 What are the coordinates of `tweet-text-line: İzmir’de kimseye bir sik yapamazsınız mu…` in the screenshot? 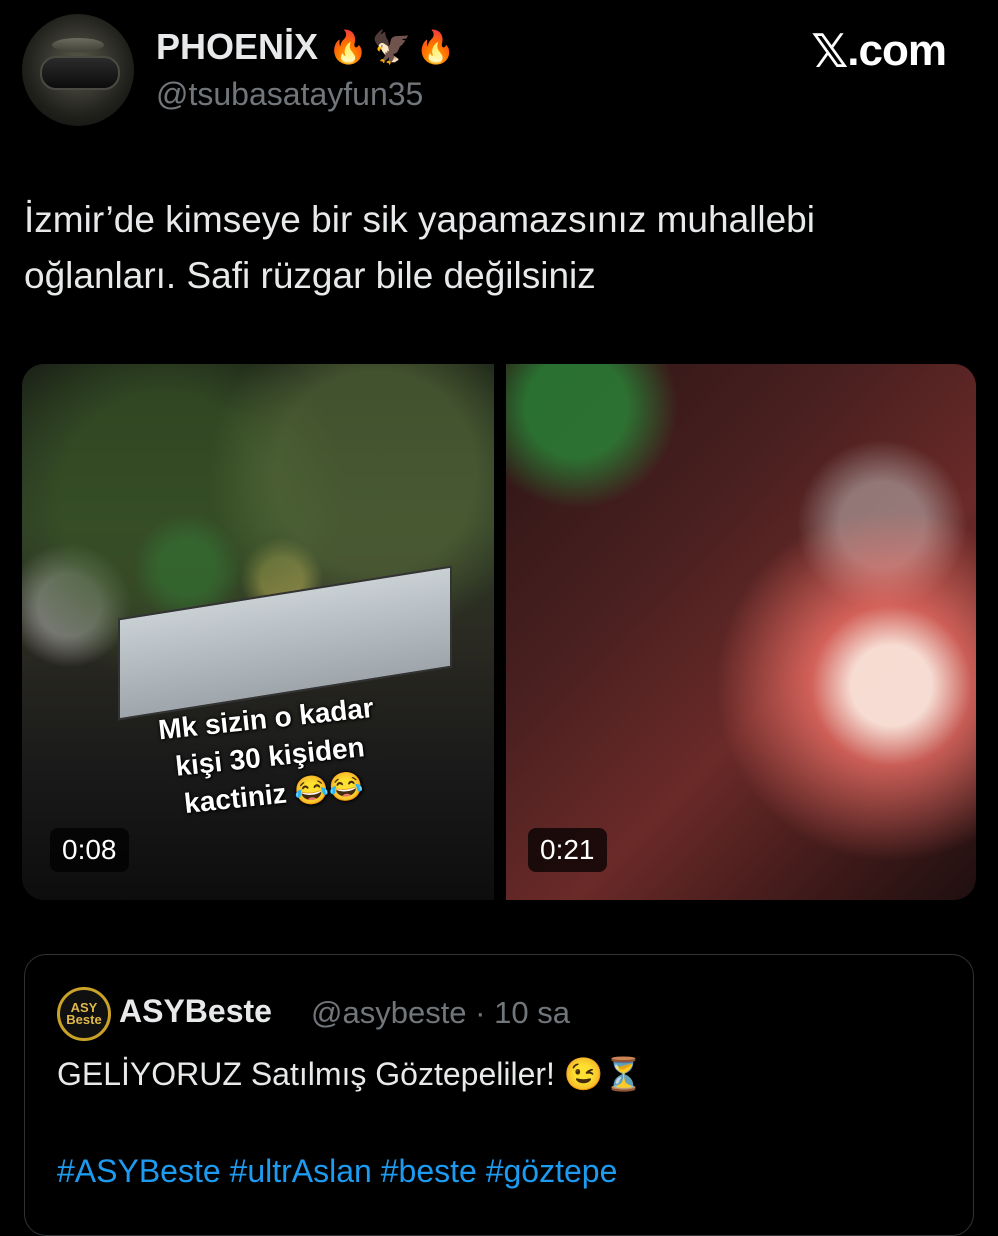 It's located at (419, 219).